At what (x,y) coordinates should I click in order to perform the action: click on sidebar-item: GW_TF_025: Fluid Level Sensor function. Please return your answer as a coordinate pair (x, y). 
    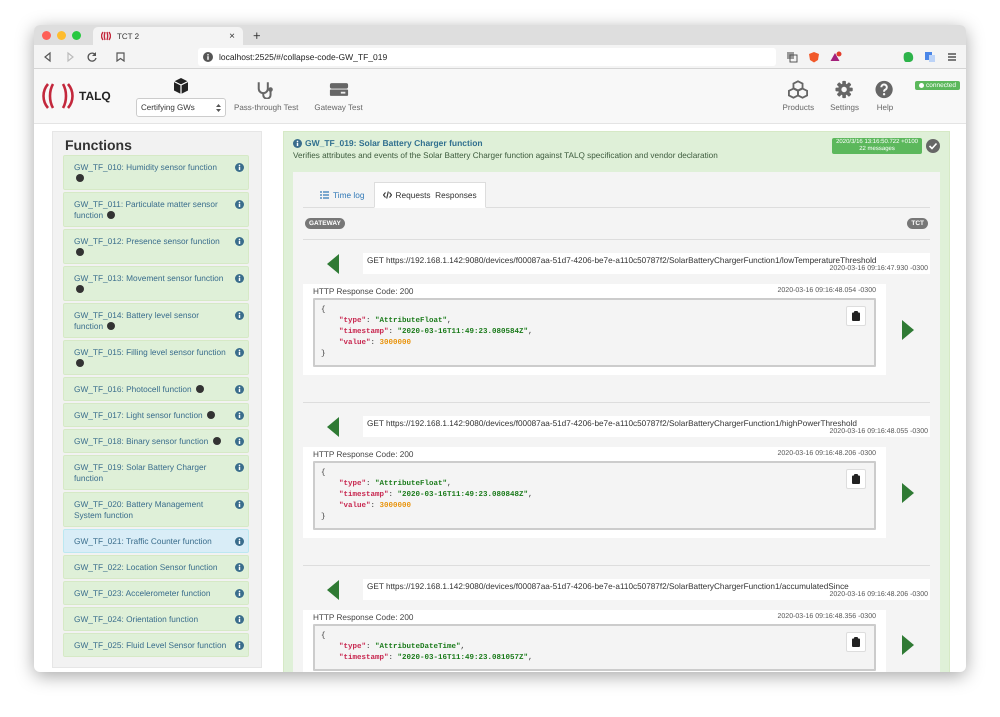
    Looking at the image, I should click on (156, 645).